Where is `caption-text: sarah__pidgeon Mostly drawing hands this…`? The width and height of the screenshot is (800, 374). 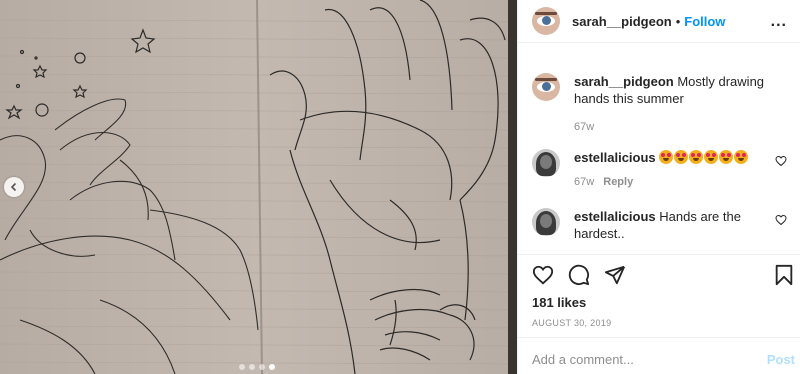
caption-text: sarah__pidgeon Mostly drawing hands this… is located at coordinates (669, 81).